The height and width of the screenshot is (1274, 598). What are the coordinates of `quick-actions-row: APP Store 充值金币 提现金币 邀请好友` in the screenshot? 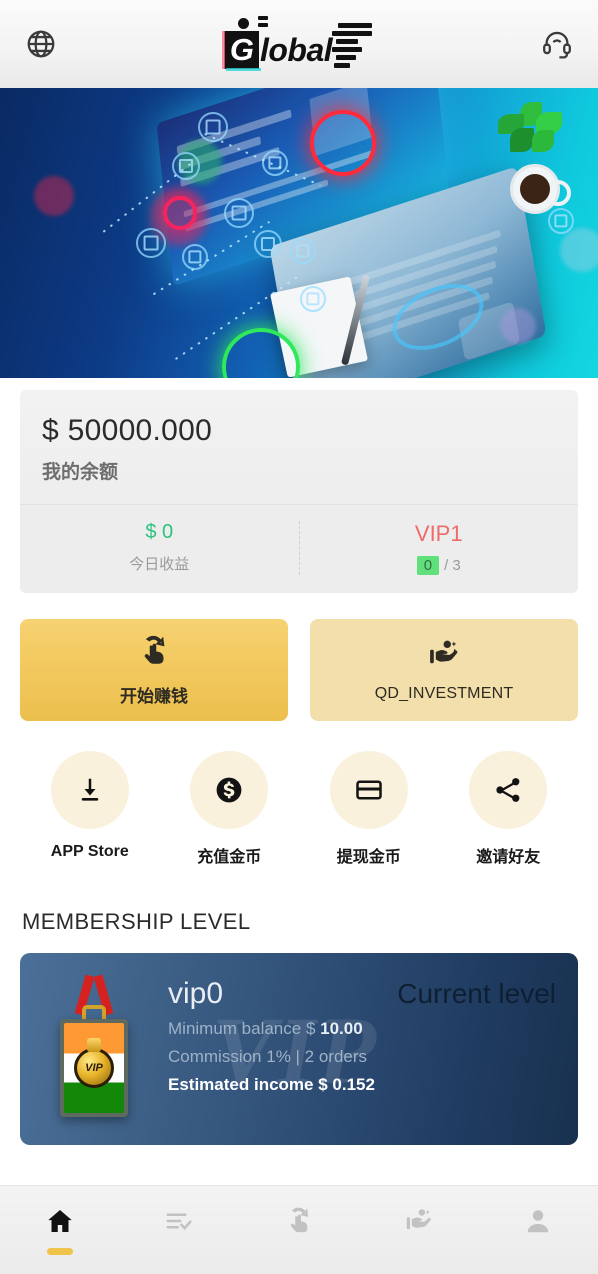 It's located at (299, 809).